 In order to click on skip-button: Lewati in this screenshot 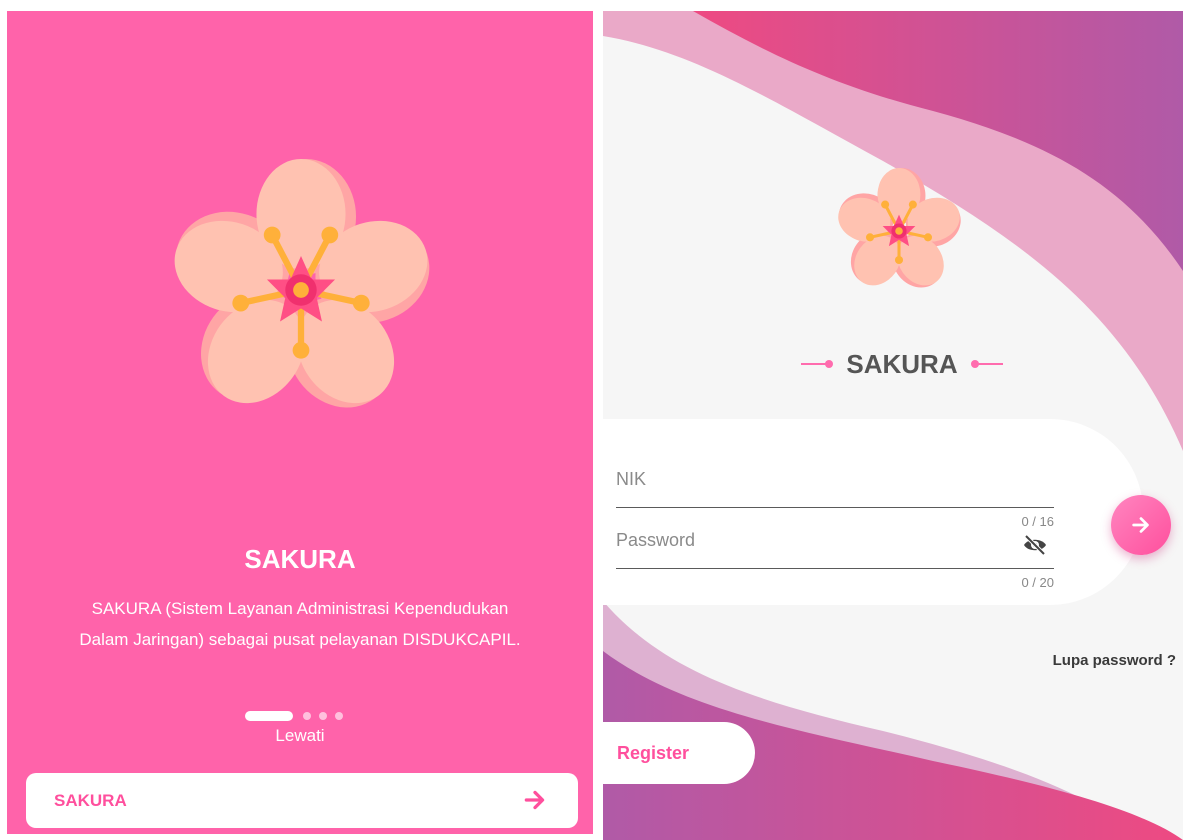, I will do `click(300, 736)`.